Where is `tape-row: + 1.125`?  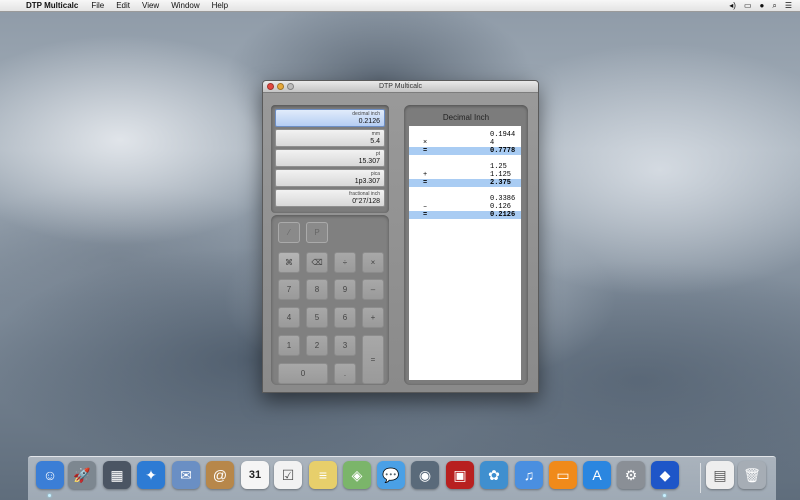
tape-row: + 1.125 is located at coordinates (465, 175).